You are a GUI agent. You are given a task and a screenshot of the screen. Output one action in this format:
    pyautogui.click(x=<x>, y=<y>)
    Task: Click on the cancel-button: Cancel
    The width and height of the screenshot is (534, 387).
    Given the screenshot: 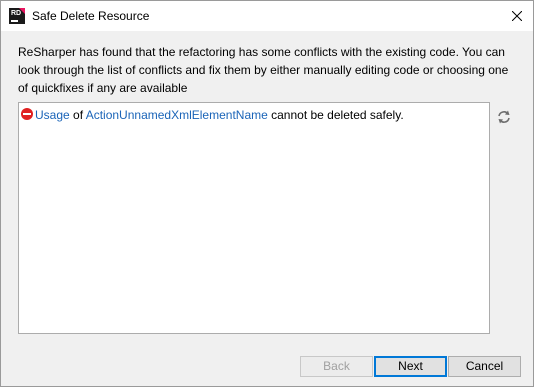 What is the action you would take?
    pyautogui.click(x=484, y=366)
    